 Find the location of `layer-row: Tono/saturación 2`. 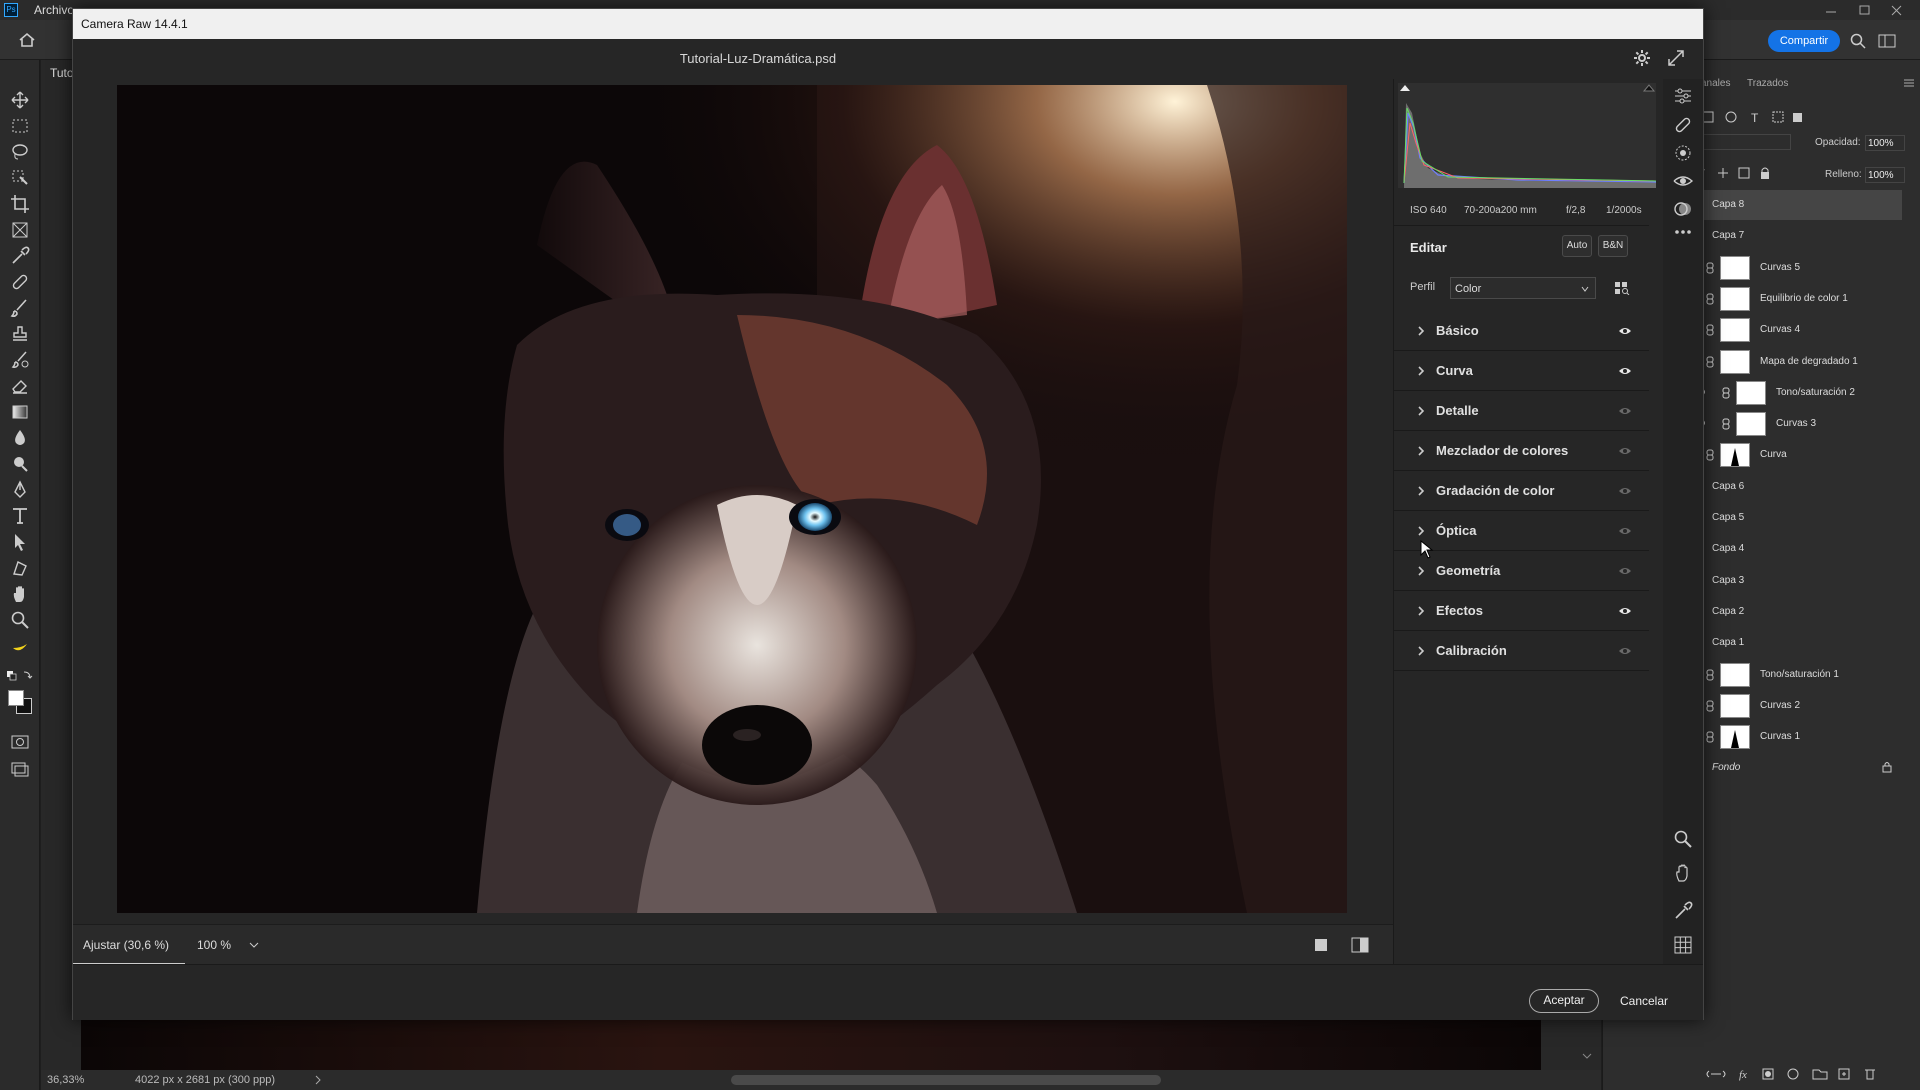

layer-row: Tono/saturación 2 is located at coordinates (1798, 393).